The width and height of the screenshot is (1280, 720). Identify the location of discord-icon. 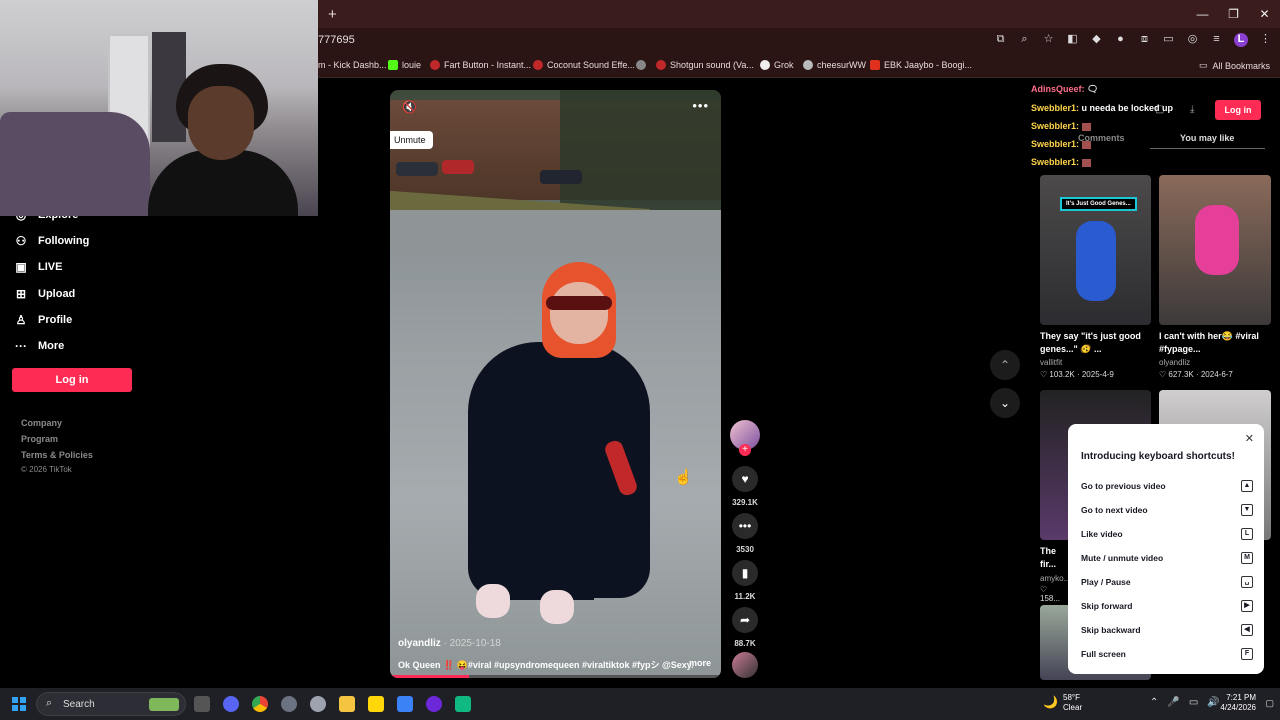
(231, 704).